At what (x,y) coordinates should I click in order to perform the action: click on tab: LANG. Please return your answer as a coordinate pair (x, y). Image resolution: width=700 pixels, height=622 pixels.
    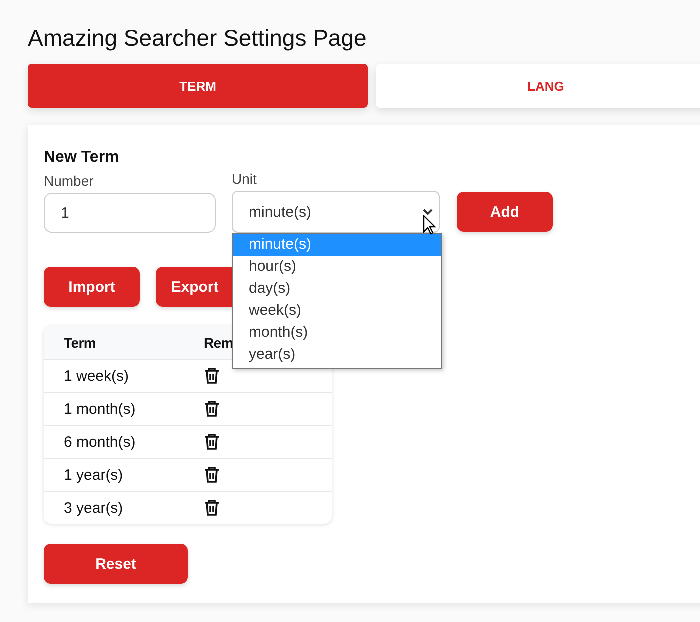
    Looking at the image, I should click on (538, 86).